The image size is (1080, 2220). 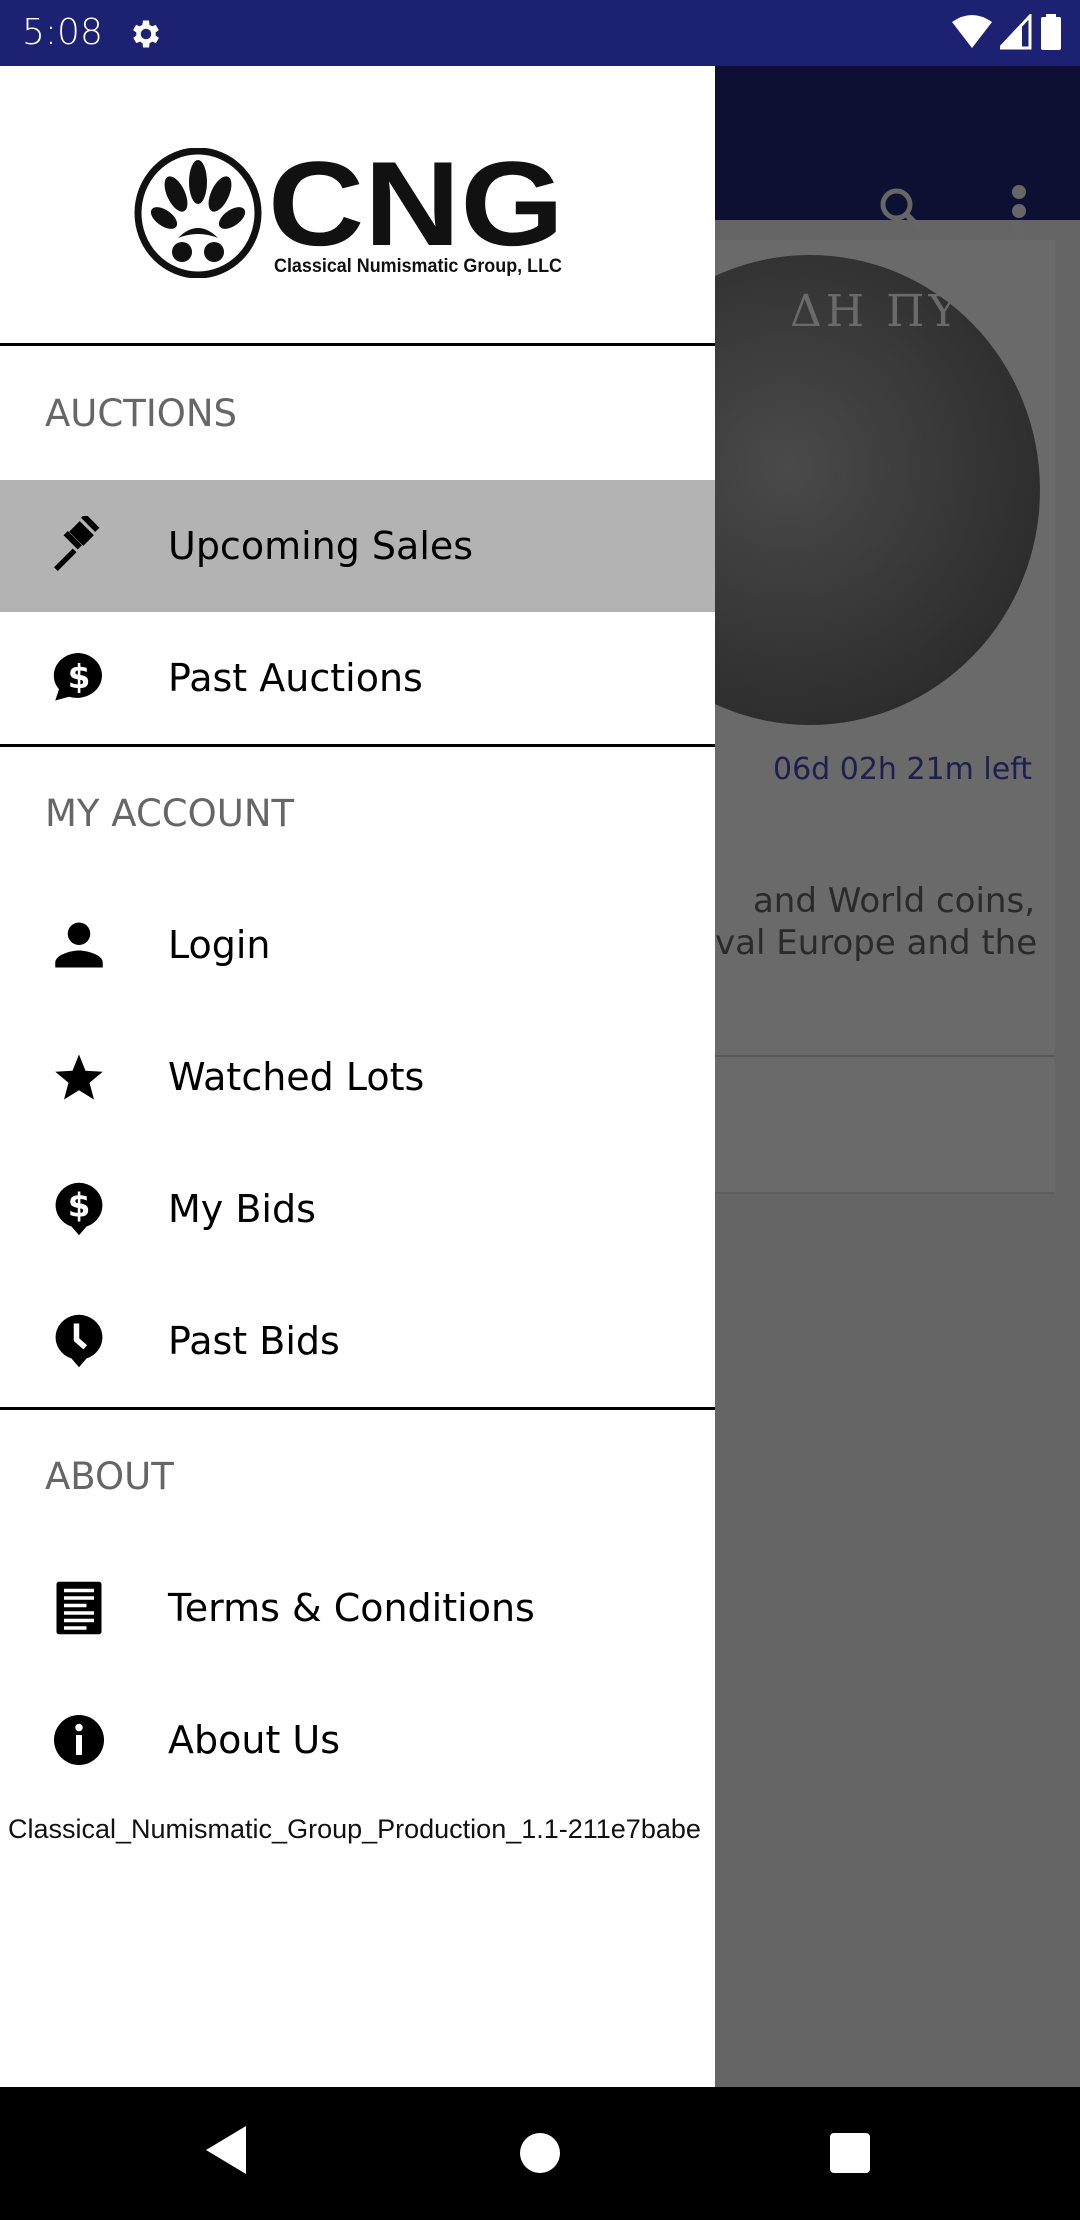 I want to click on status-bar: 5:08, so click(x=540, y=33).